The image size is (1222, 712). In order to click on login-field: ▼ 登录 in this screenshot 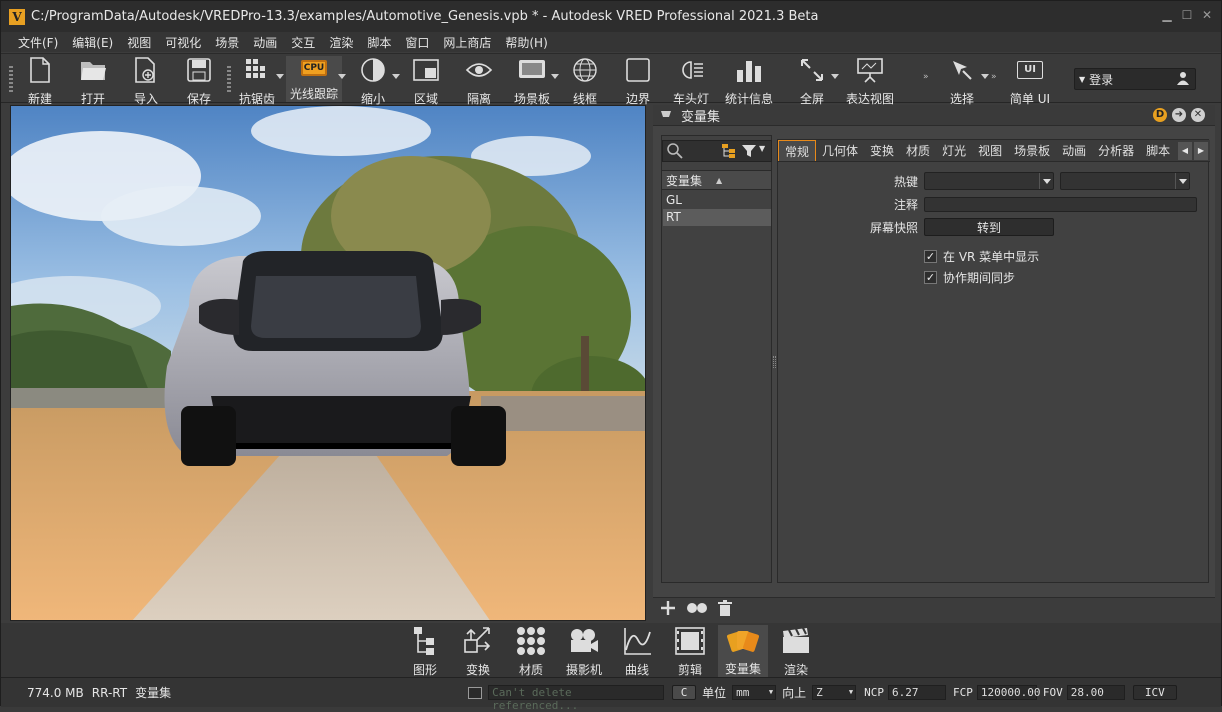, I will do `click(1135, 79)`.